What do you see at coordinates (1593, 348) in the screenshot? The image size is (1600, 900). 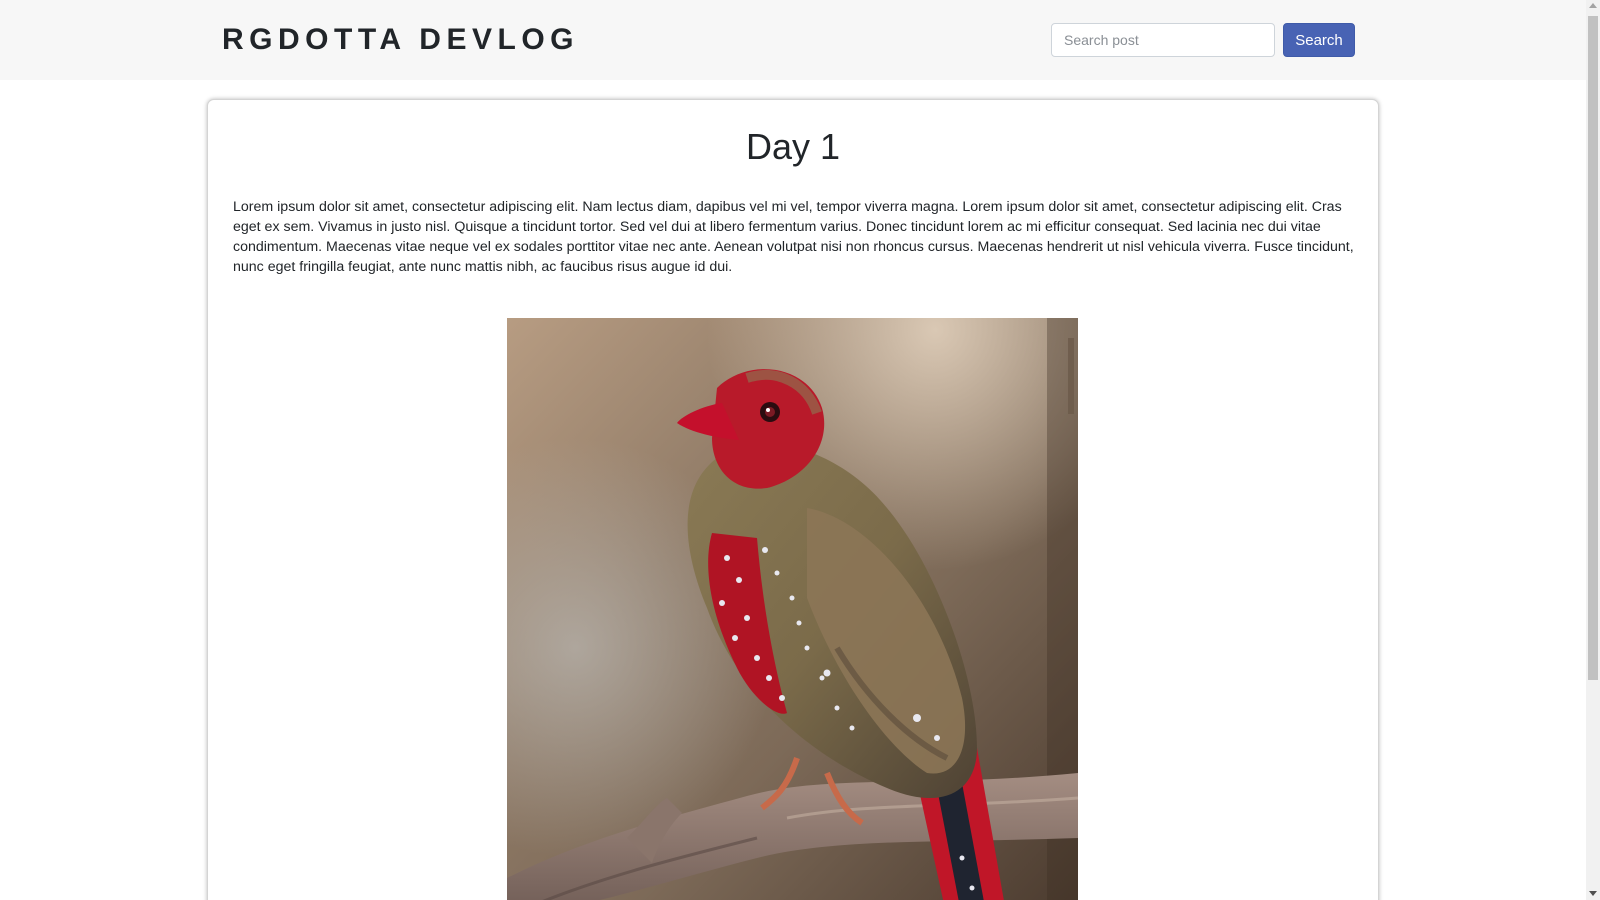 I see `scroll-thumb` at bounding box center [1593, 348].